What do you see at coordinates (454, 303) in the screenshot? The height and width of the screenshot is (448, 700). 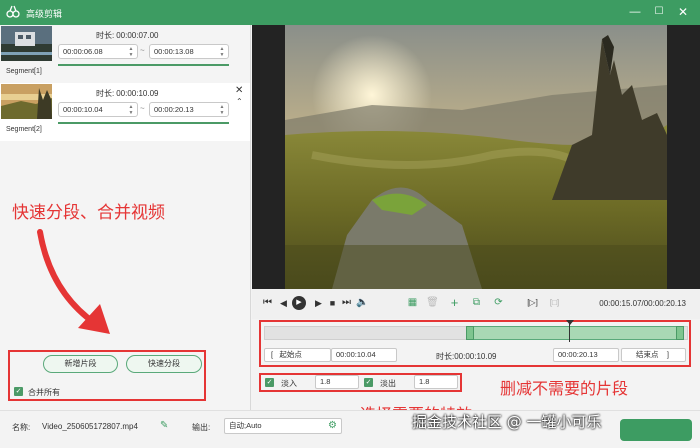 I see `add-icon: +` at bounding box center [454, 303].